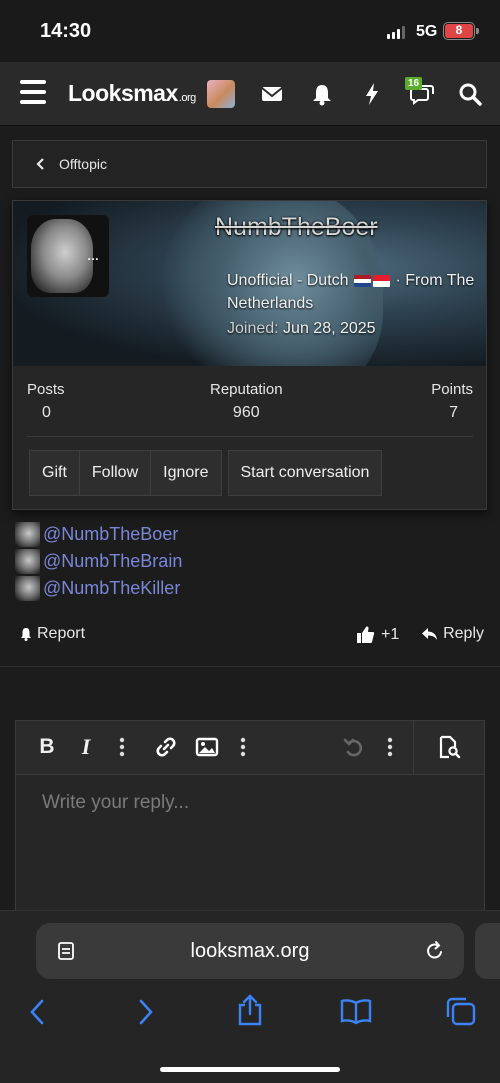 The height and width of the screenshot is (1083, 500). Describe the element at coordinates (413, 748) in the screenshot. I see `toolbar-divider` at that location.